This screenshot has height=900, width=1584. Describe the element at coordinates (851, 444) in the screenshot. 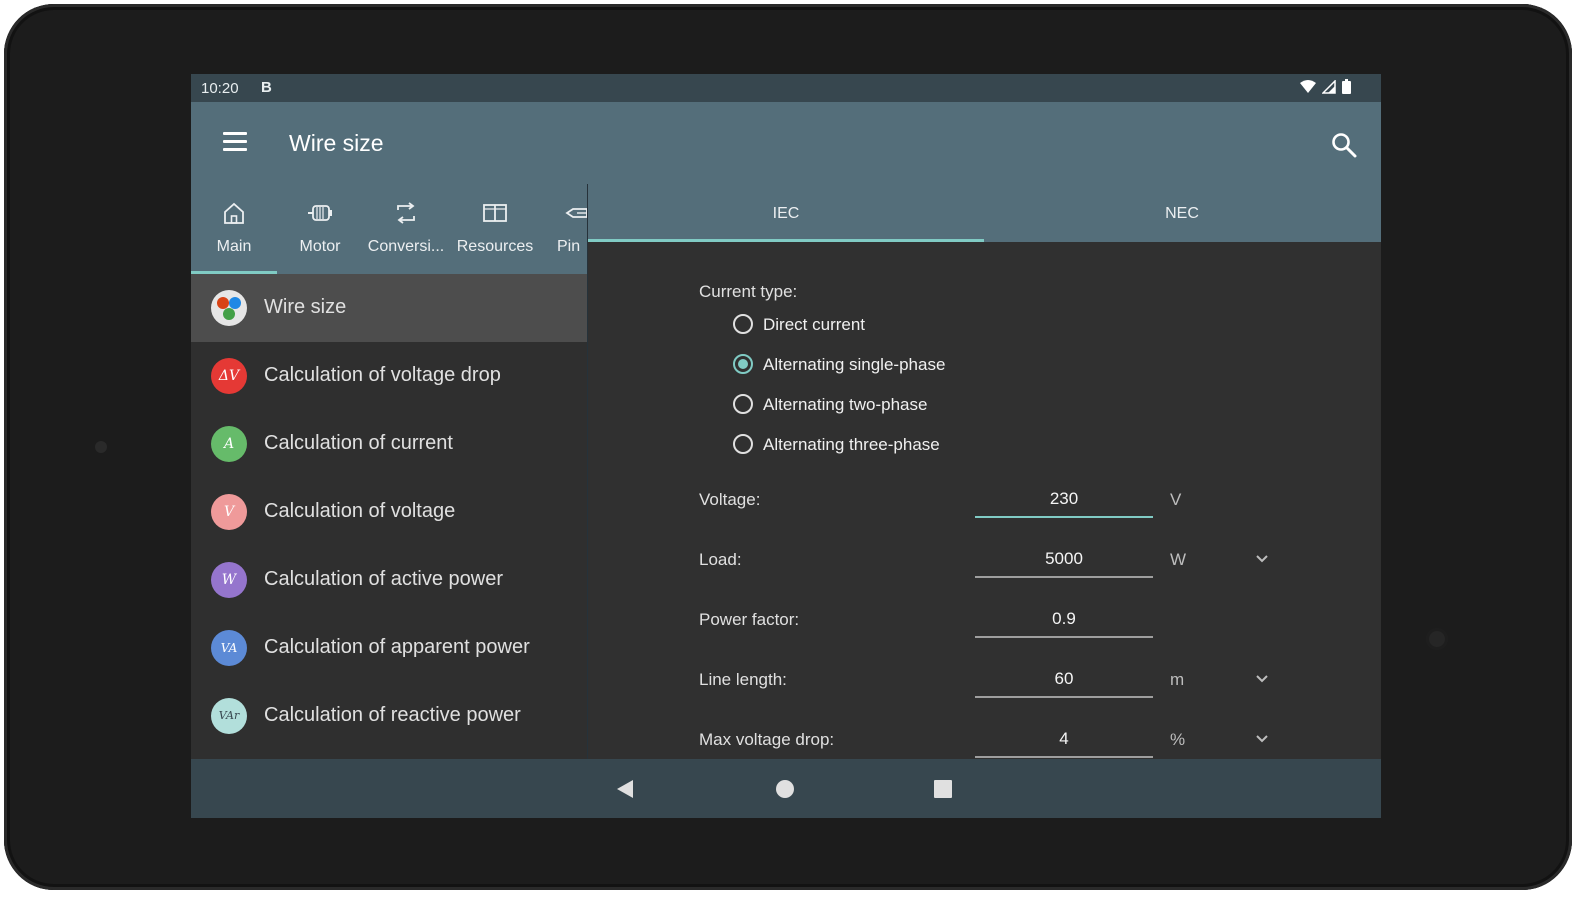

I see `radio-label: Alternating three-phase` at that location.